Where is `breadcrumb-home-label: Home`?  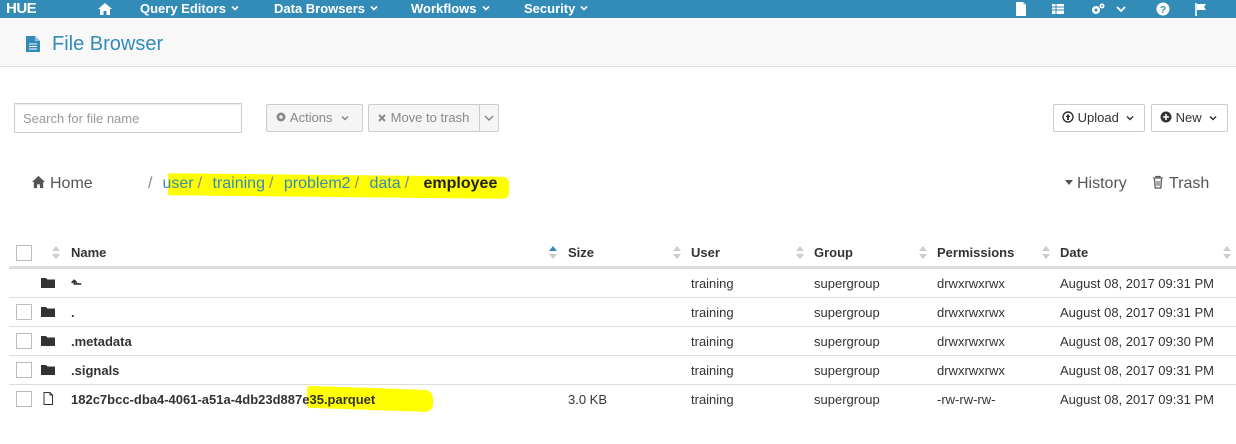 breadcrumb-home-label: Home is located at coordinates (71, 183).